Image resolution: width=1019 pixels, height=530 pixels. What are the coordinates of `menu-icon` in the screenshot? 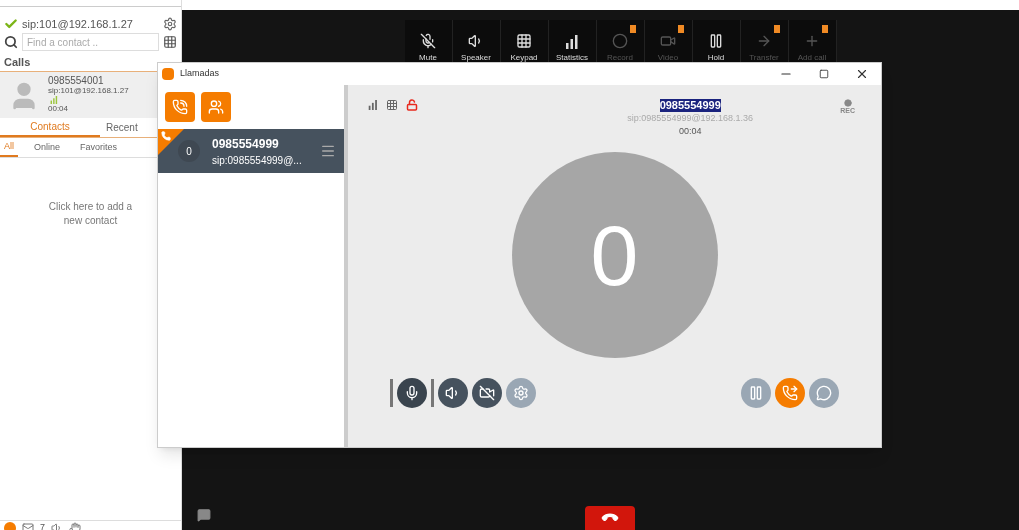 It's located at (328, 151).